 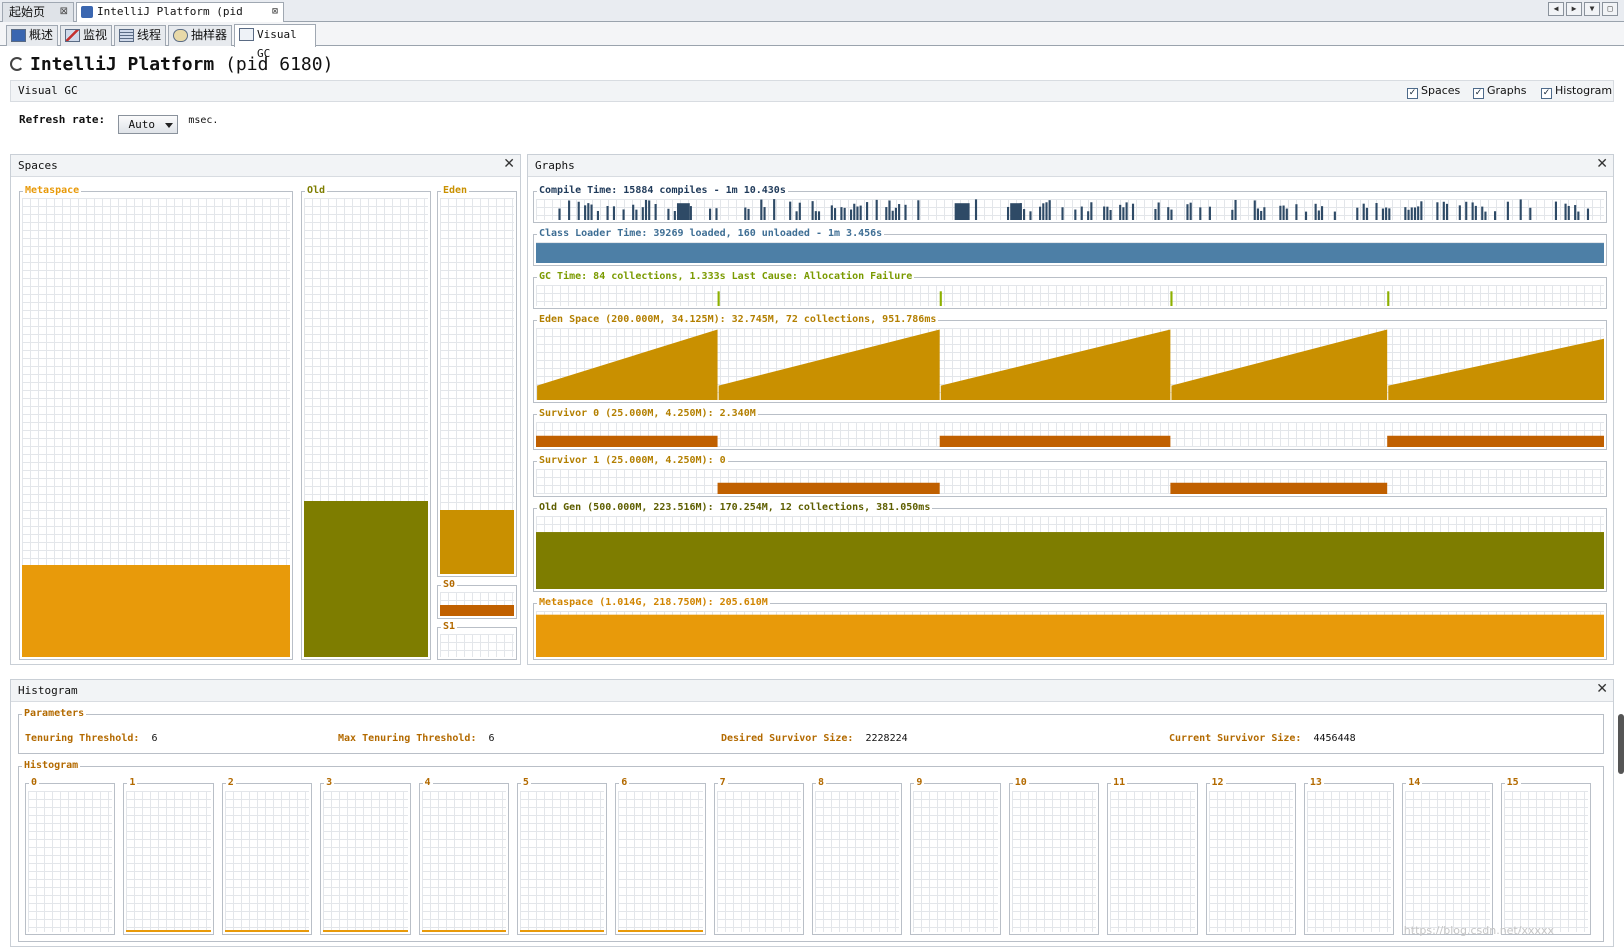 What do you see at coordinates (180, 19) in the screenshot?
I see `doc-tab-intellij: IntelliJ Platform (pid 6180) ⊠` at bounding box center [180, 19].